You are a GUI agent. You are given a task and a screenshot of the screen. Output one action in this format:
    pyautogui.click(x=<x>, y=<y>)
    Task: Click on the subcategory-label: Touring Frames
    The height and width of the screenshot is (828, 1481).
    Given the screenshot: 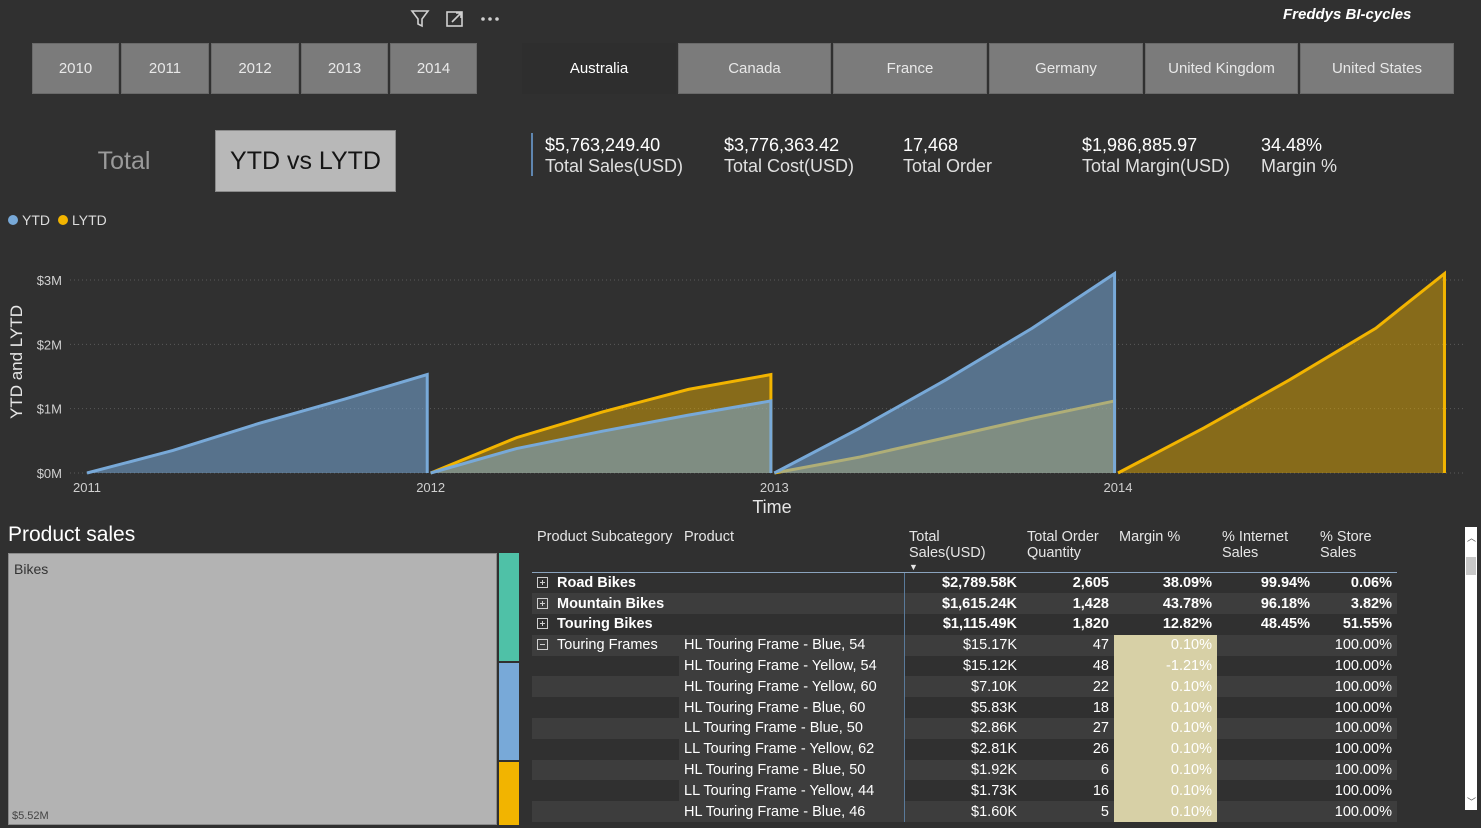 What is the action you would take?
    pyautogui.click(x=607, y=645)
    